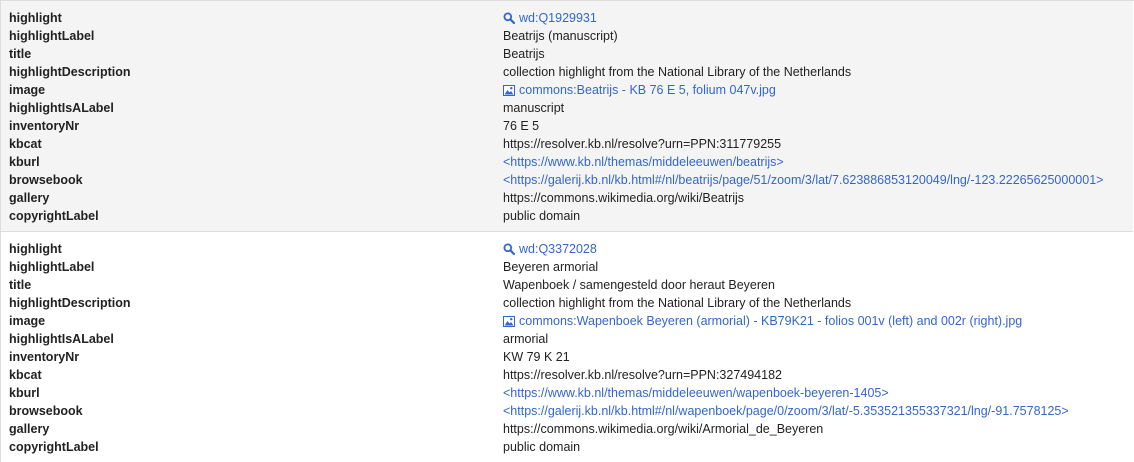 The width and height of the screenshot is (1134, 462). I want to click on entity-link-label: wd:Q3372028, so click(558, 249).